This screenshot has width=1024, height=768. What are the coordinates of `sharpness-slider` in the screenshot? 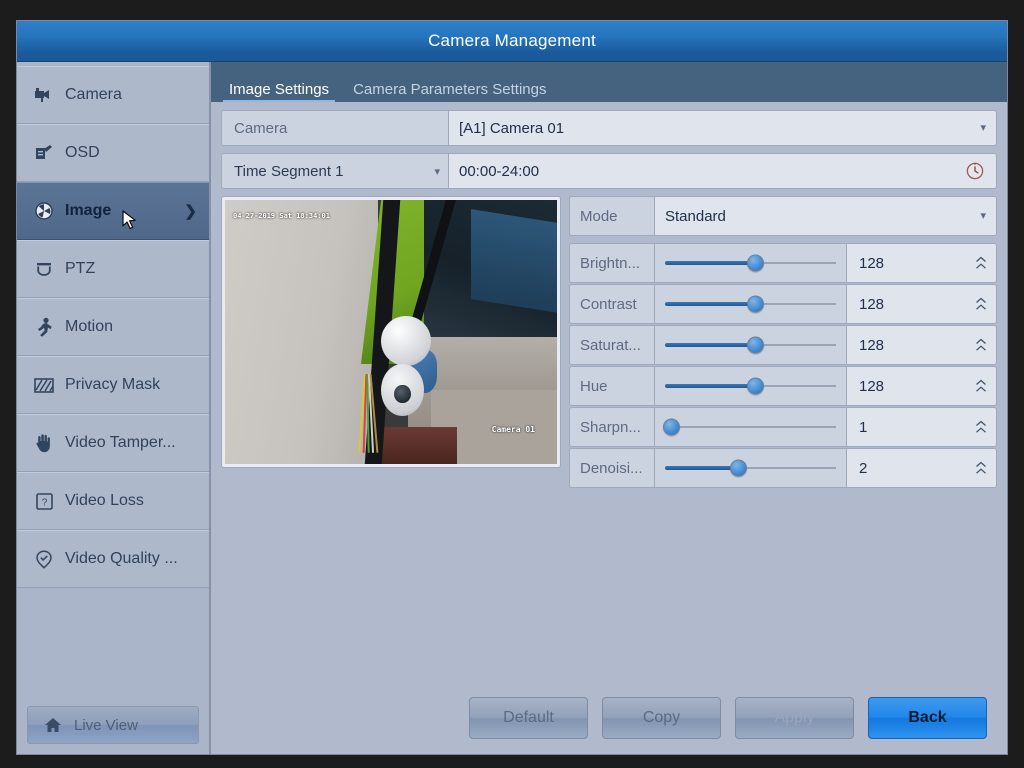 It's located at (751, 427).